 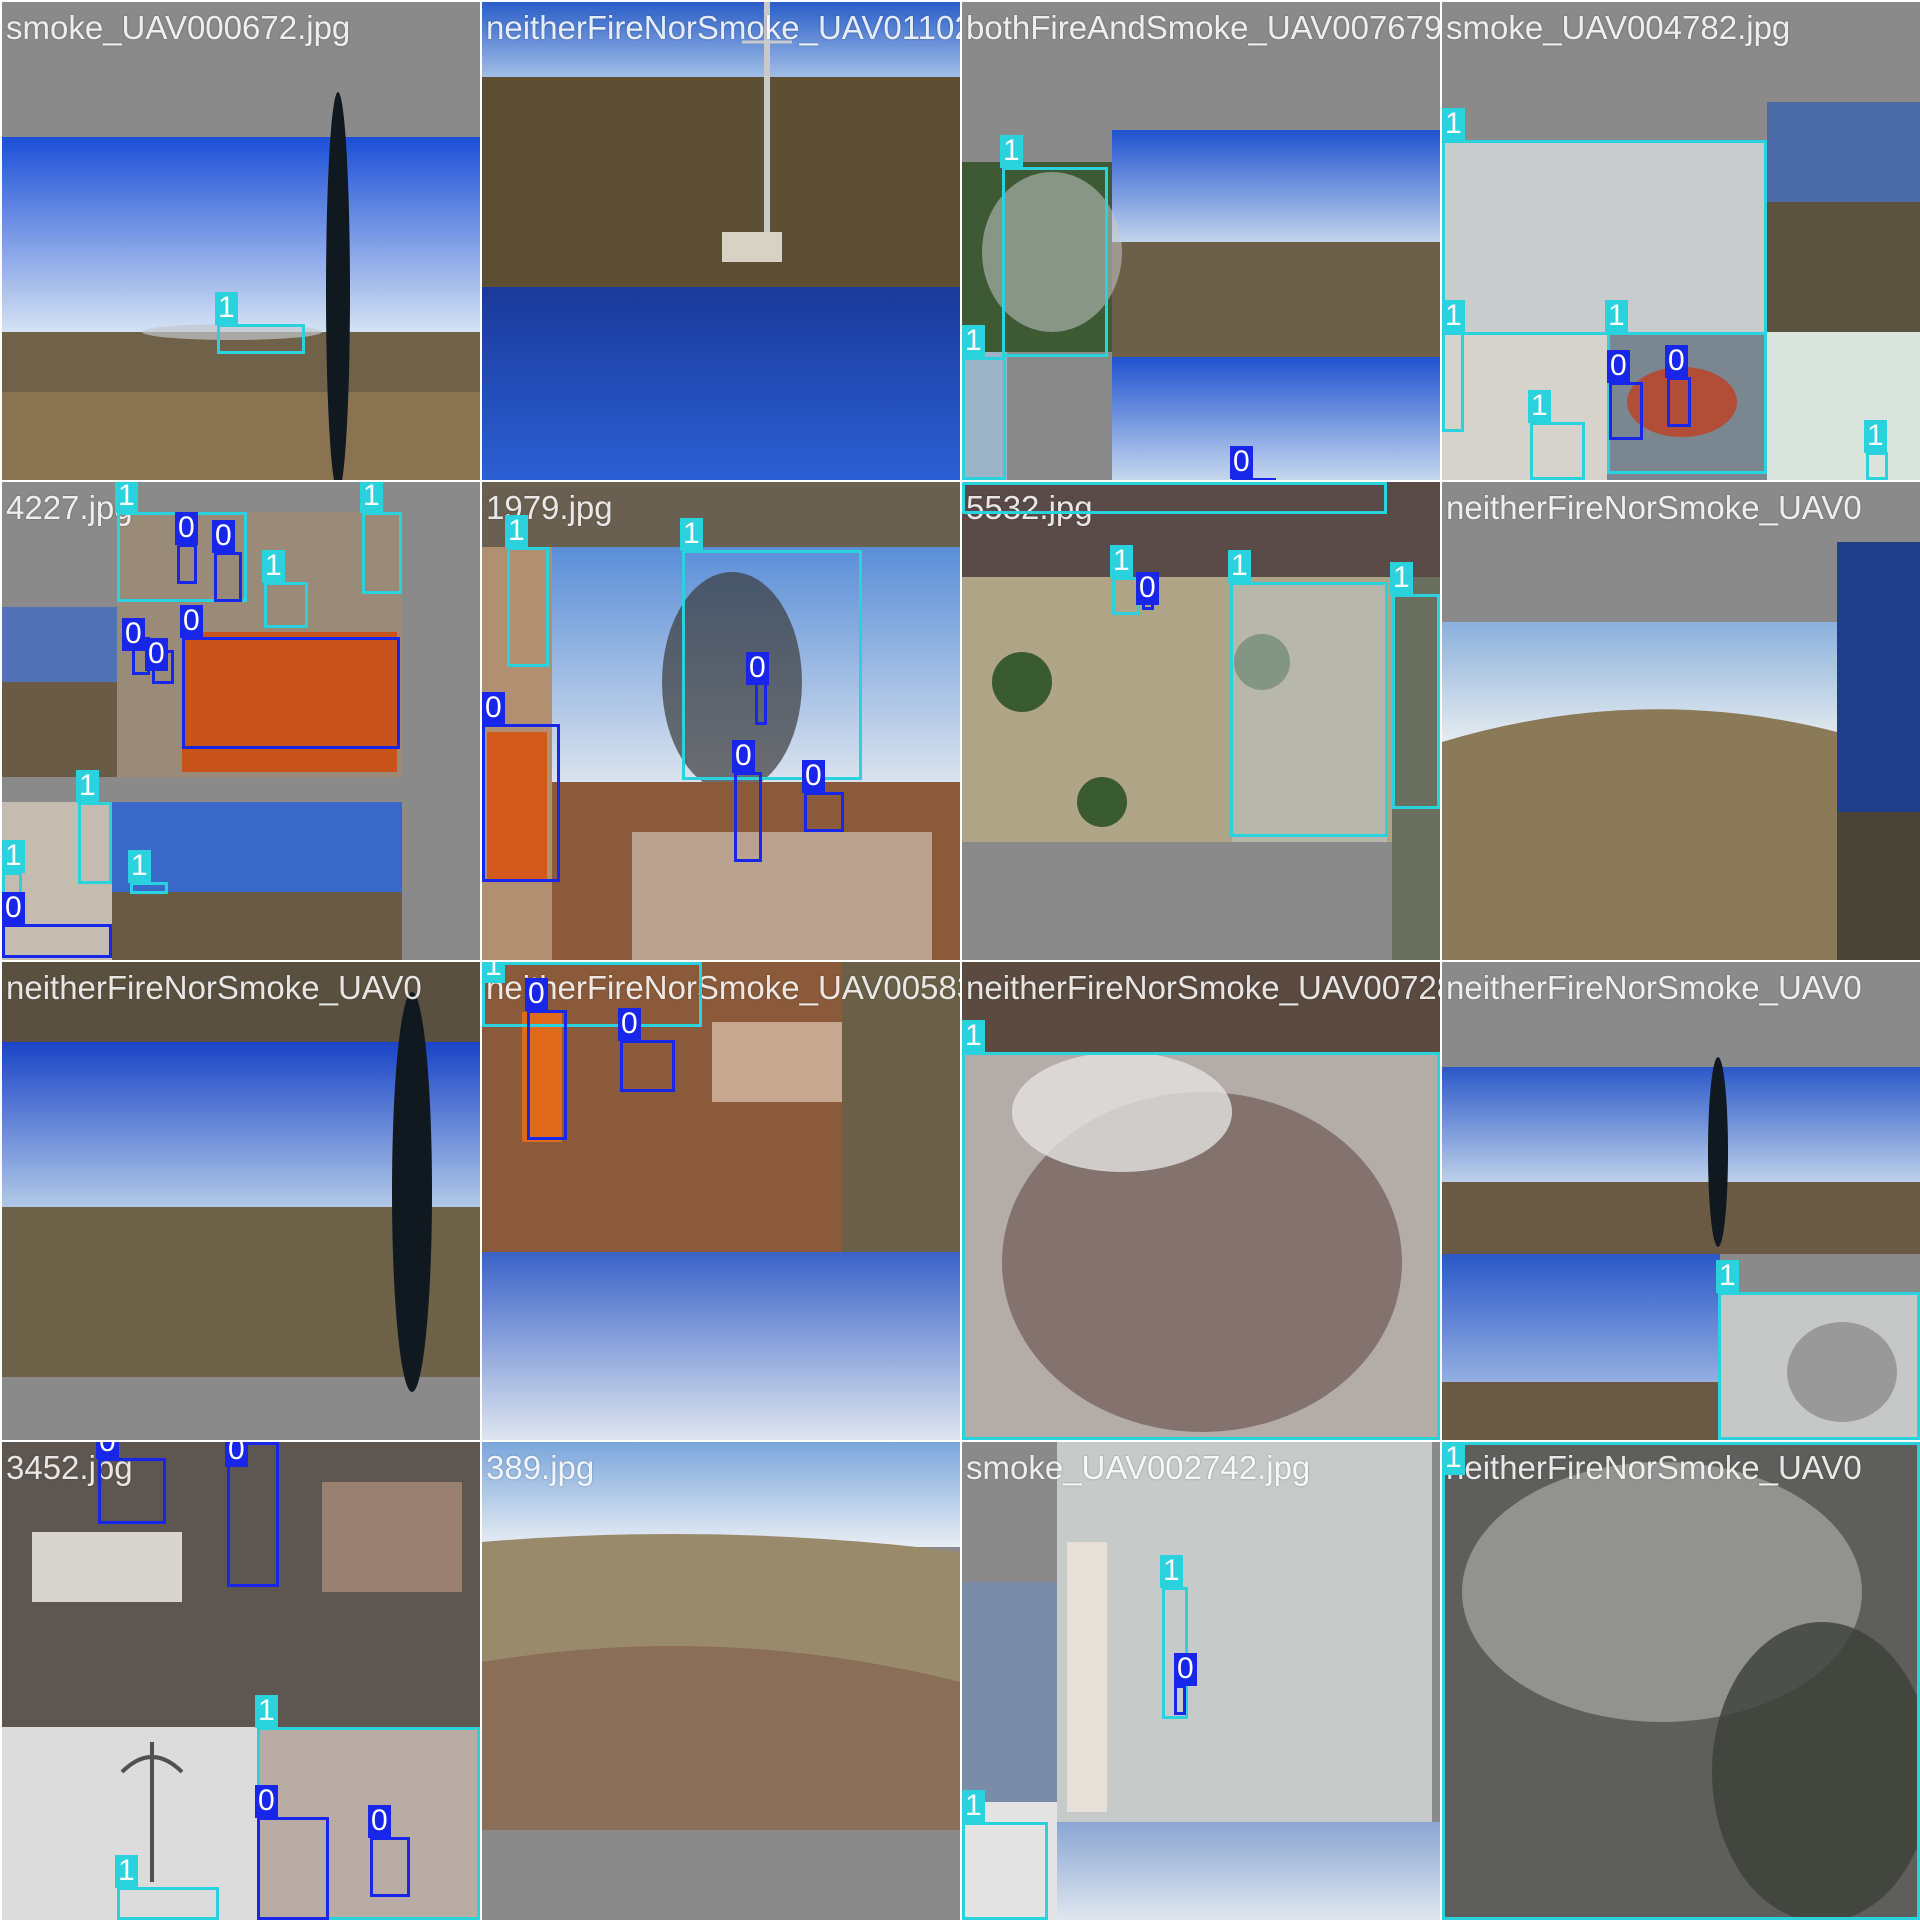 I want to click on mosaic-tile-6: 1979.jpg 1 1 0 0 0 0, so click(x=721, y=721).